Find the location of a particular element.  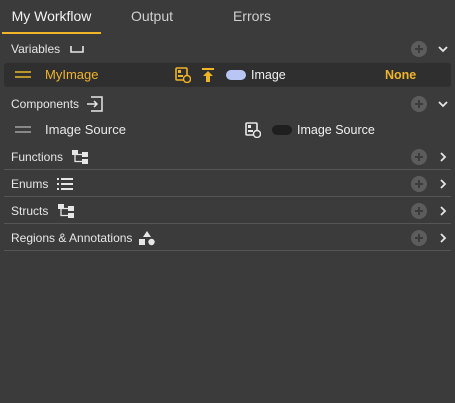

add-variable-button is located at coordinates (419, 49).